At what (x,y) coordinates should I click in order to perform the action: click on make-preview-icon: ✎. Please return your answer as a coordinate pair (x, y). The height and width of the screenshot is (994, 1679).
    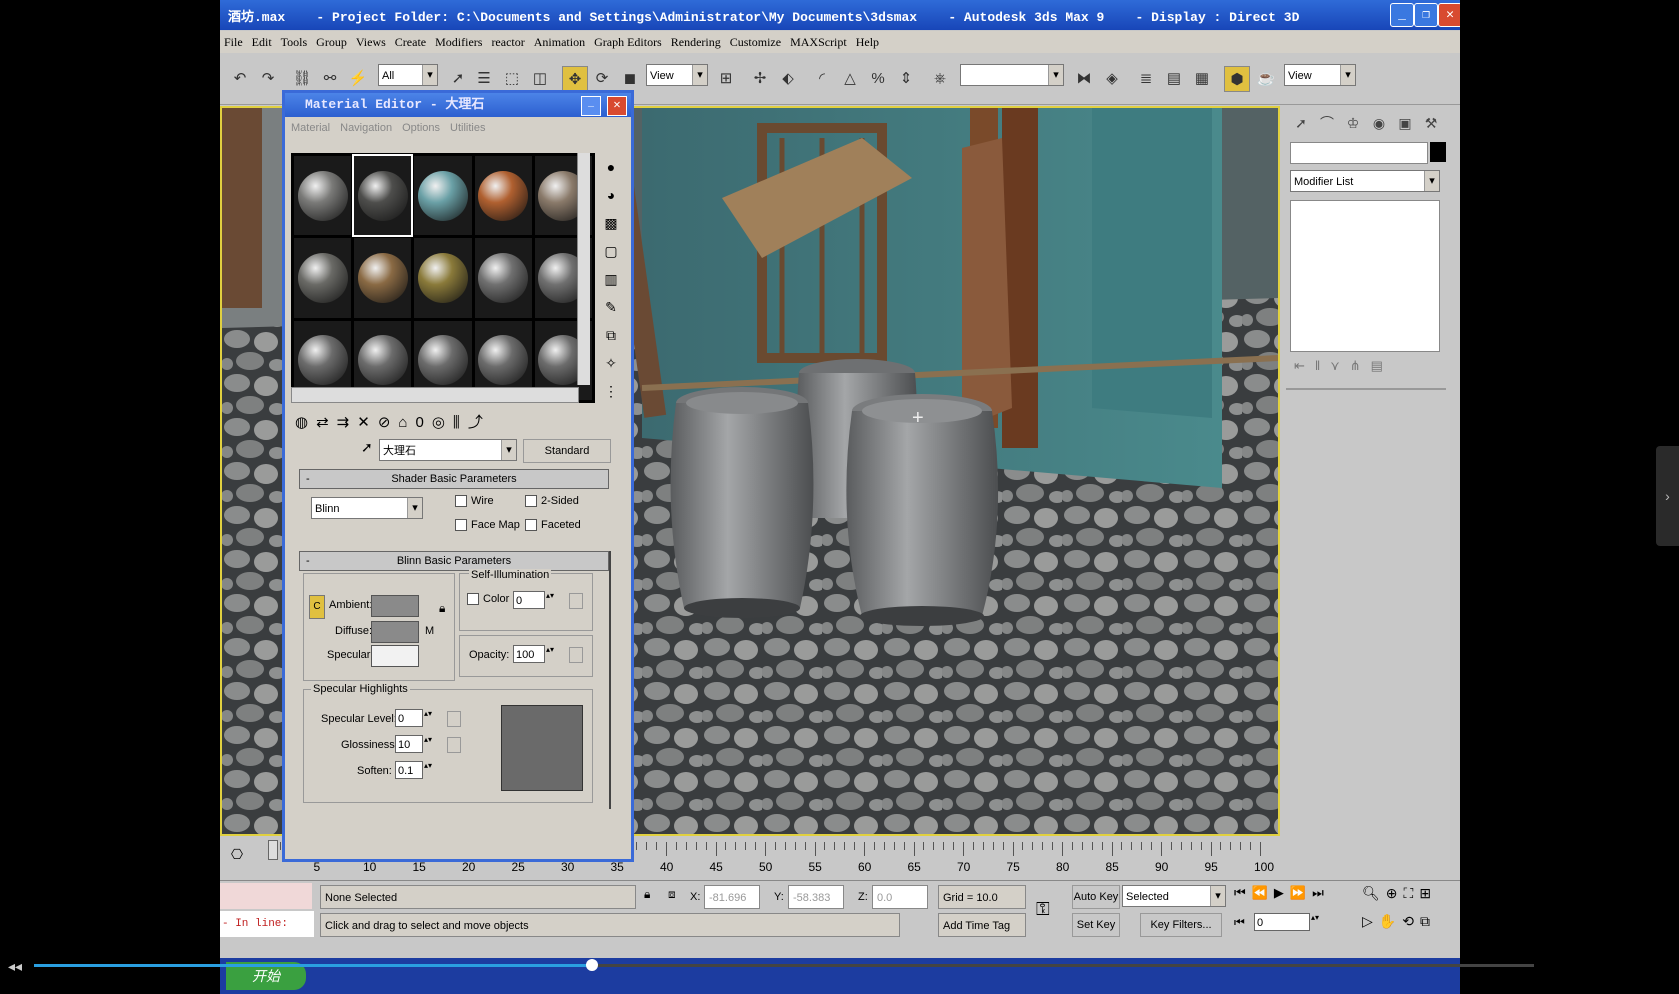
    Looking at the image, I should click on (611, 307).